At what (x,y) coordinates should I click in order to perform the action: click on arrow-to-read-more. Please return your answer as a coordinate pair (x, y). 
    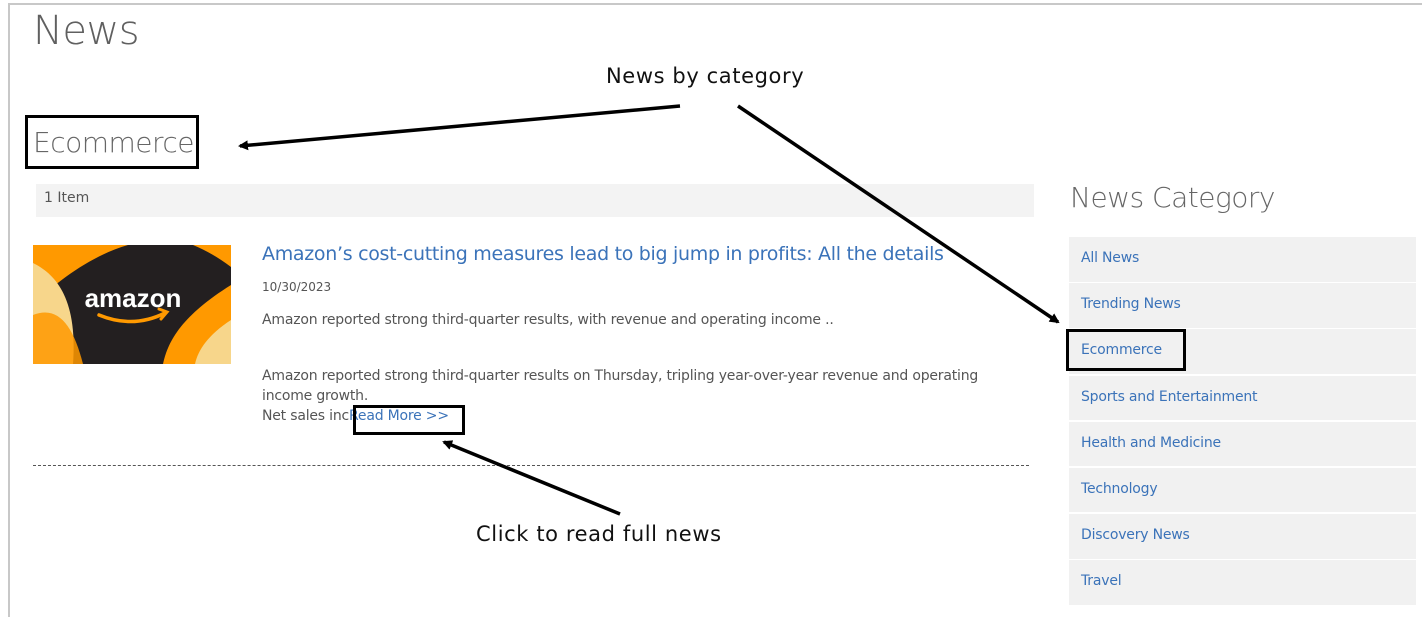
    Looking at the image, I should click on (531, 478).